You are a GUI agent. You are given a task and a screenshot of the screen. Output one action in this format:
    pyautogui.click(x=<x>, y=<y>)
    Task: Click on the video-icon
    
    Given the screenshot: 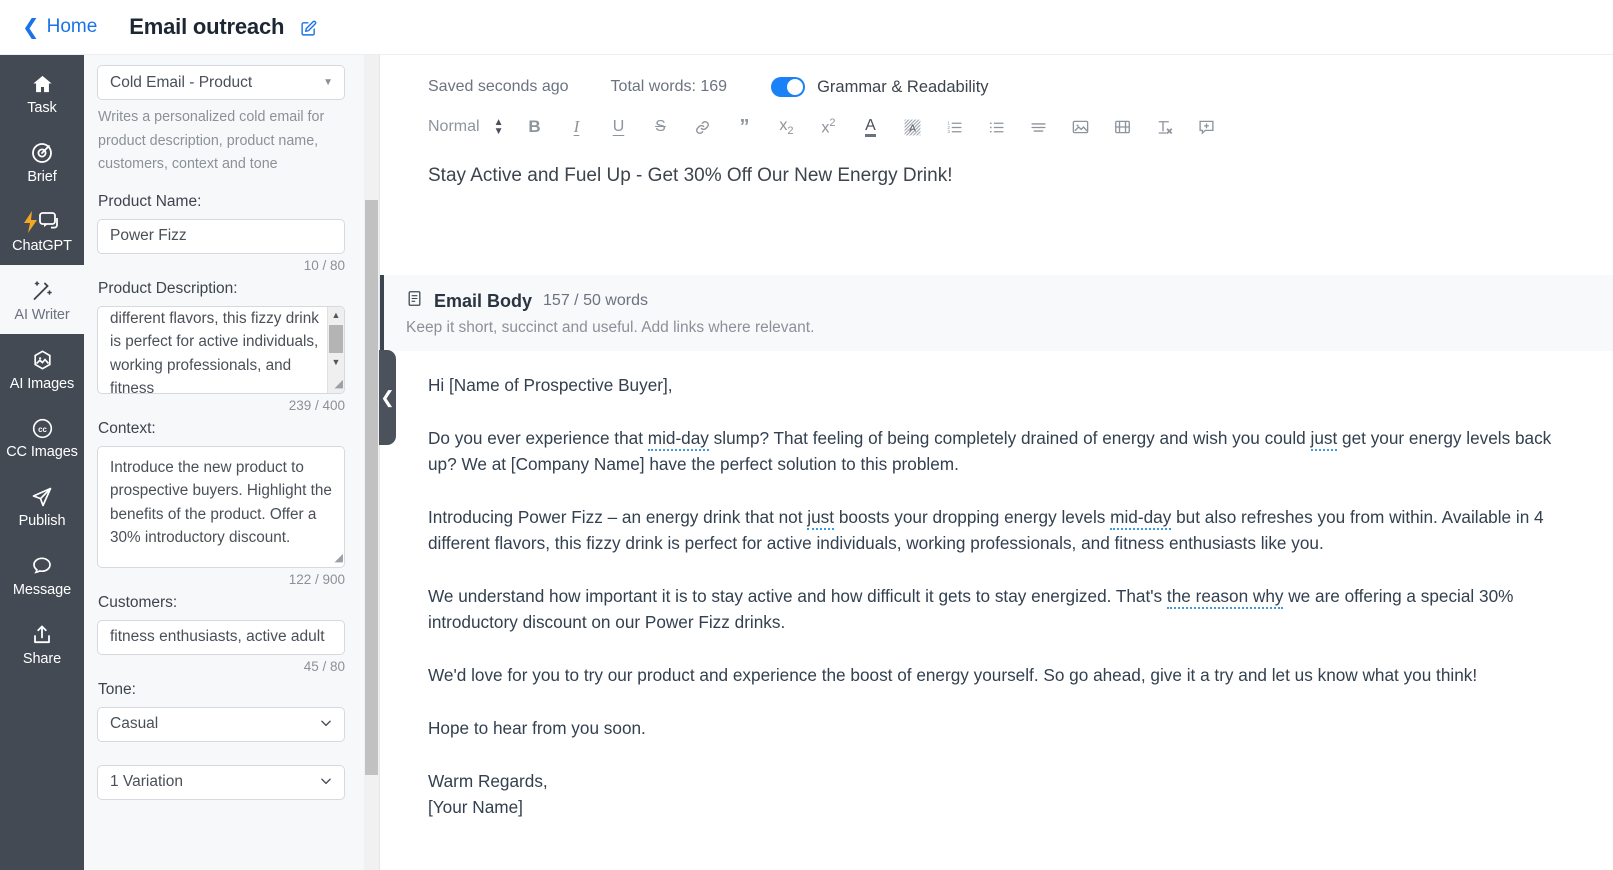 What is the action you would take?
    pyautogui.click(x=1122, y=127)
    